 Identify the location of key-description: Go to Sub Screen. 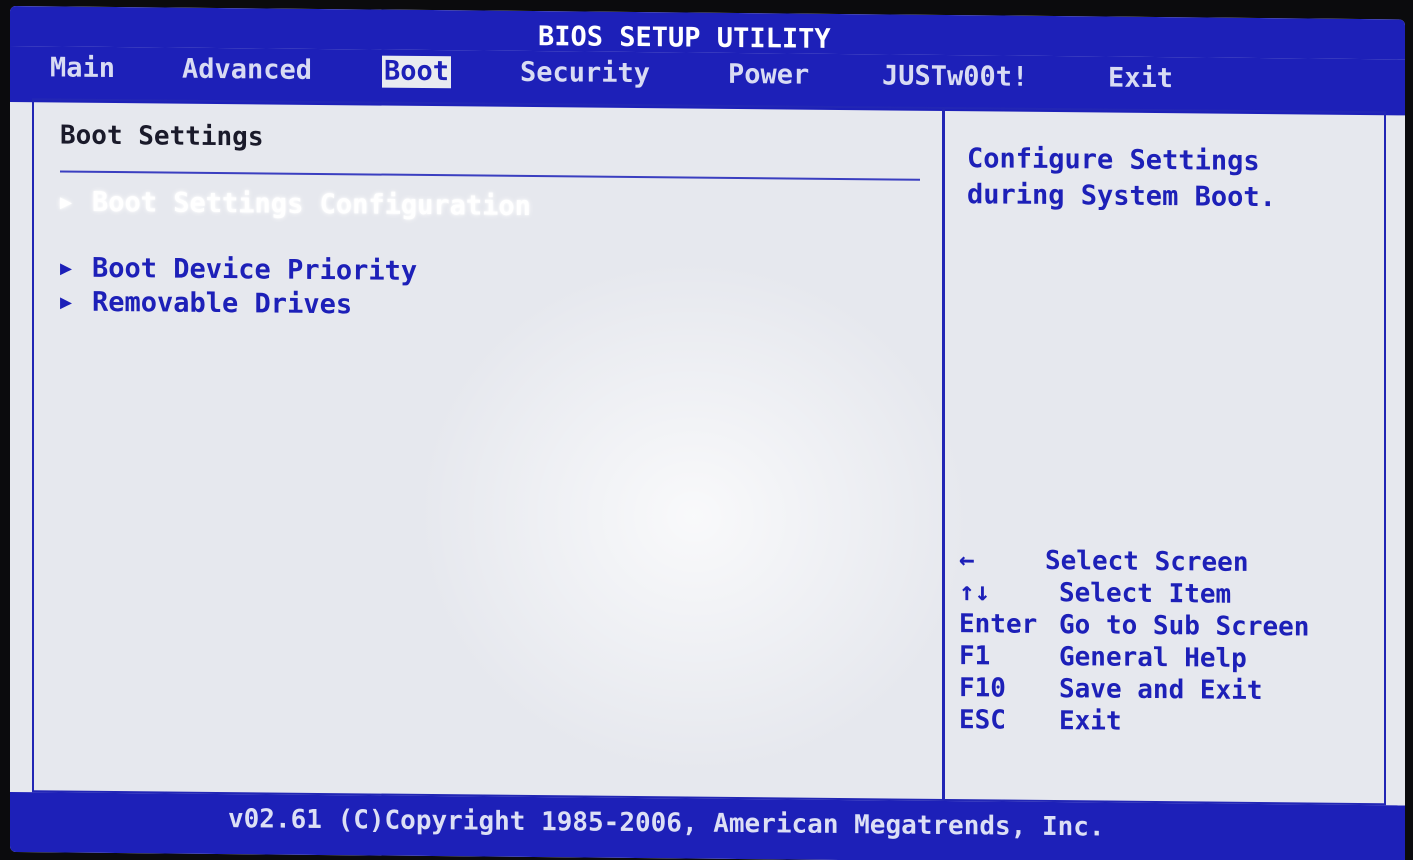
(1184, 626).